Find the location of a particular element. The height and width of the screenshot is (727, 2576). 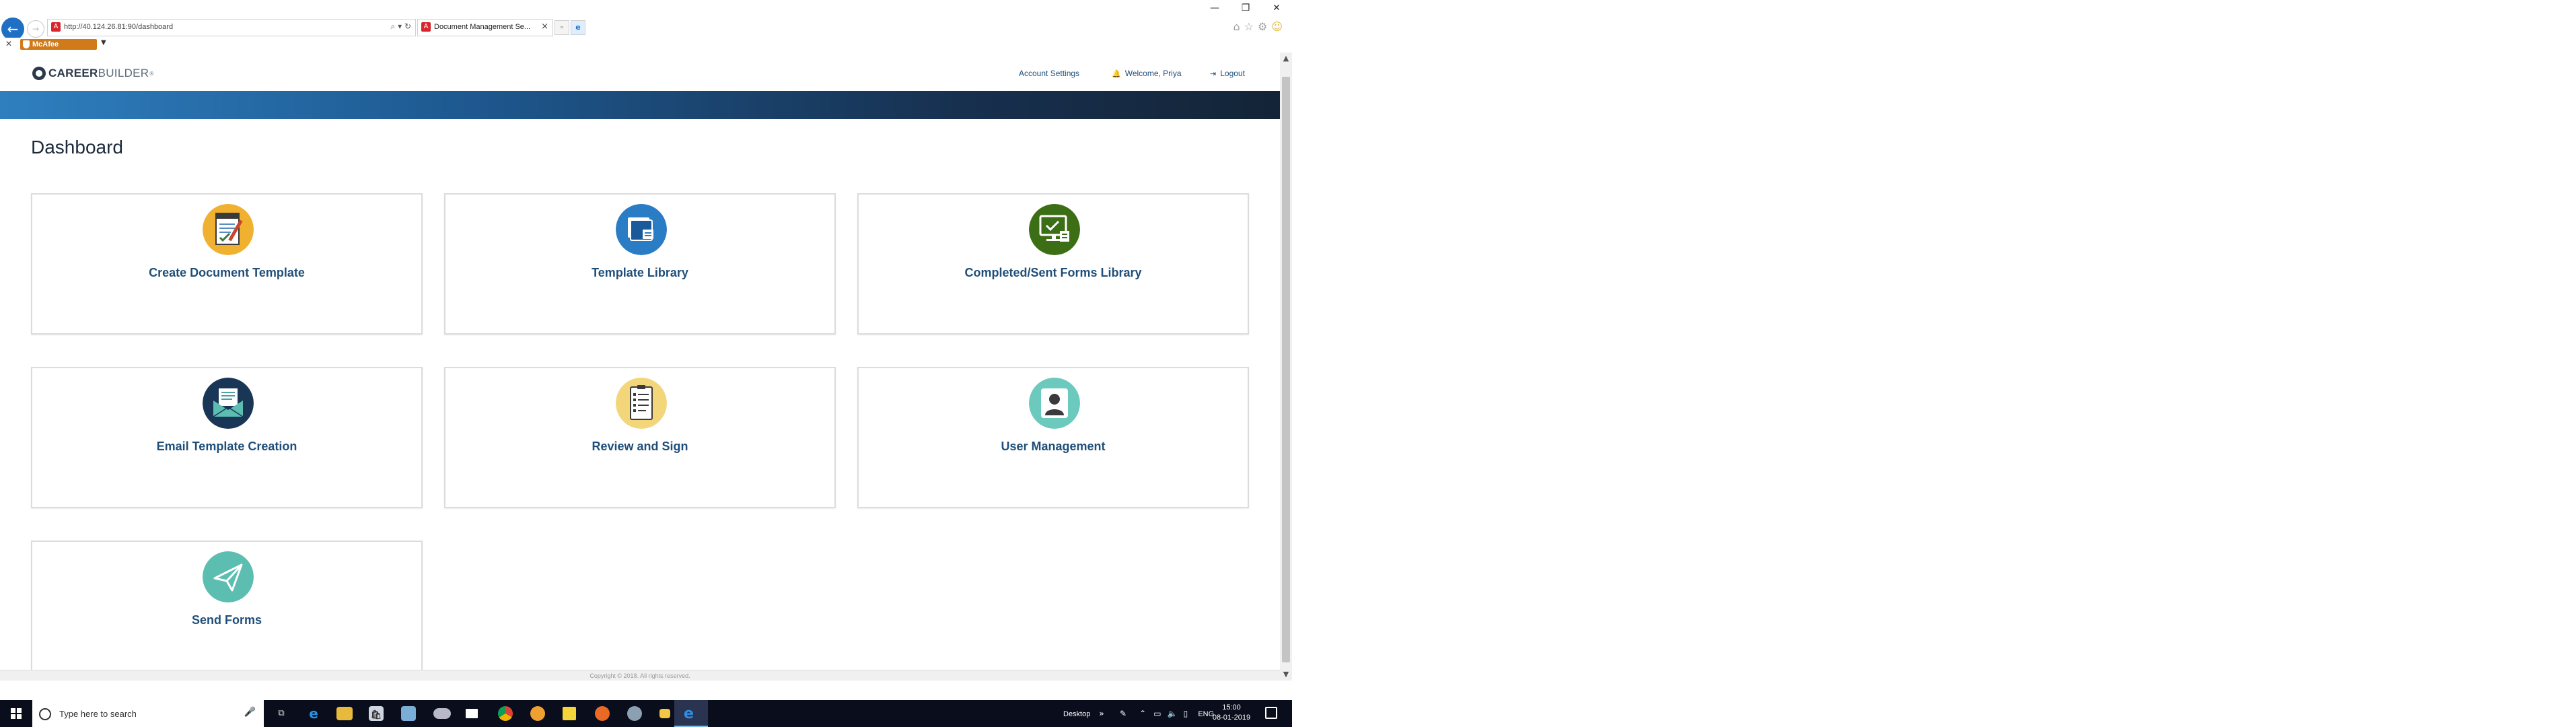

address-url: http://40.124.26.81:90/dashboard is located at coordinates (118, 27).